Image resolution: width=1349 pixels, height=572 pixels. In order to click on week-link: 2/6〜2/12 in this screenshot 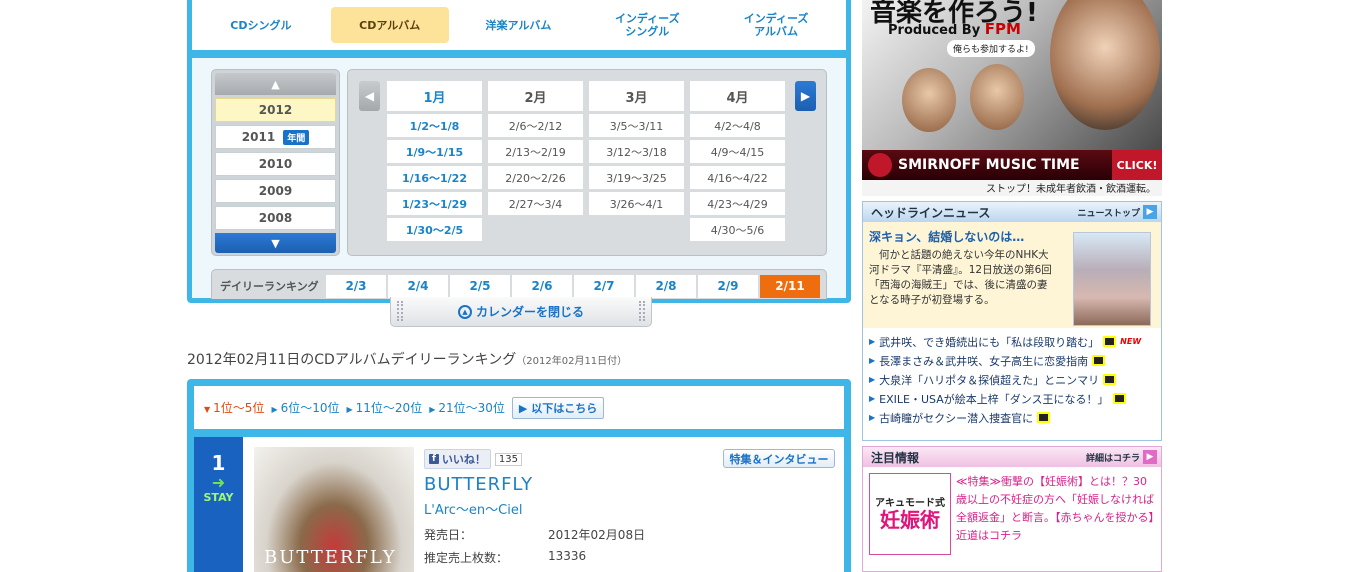, I will do `click(535, 125)`.